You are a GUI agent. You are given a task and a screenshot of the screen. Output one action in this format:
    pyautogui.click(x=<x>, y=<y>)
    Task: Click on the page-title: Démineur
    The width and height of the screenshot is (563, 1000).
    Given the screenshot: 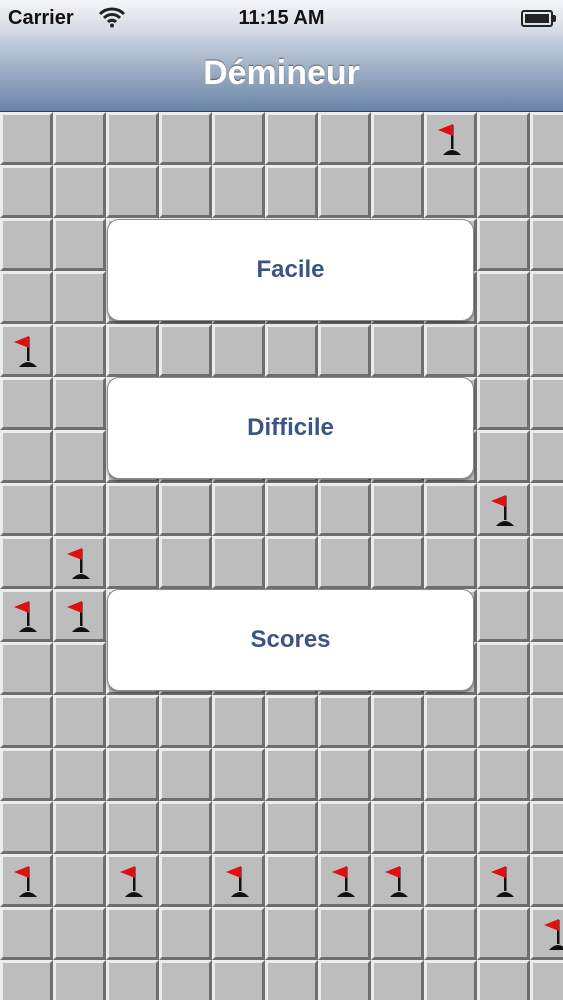 What is the action you would take?
    pyautogui.click(x=281, y=73)
    